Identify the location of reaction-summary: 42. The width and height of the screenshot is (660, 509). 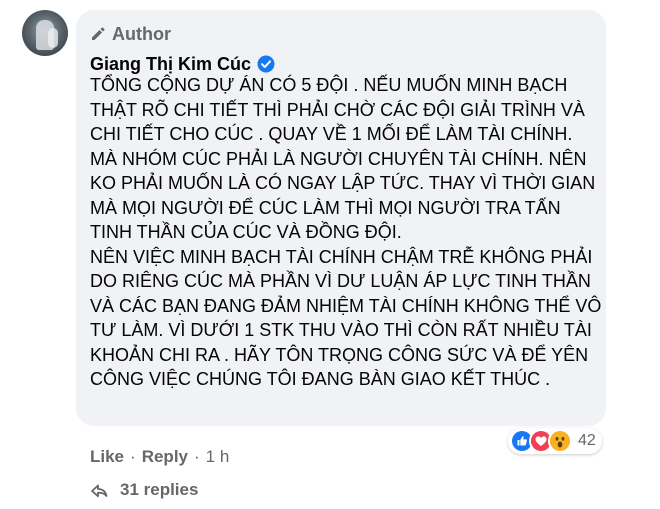
(555, 441).